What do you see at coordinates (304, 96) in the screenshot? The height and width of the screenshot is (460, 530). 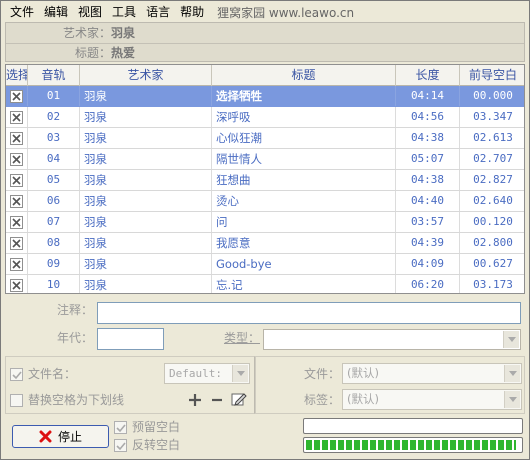 I see `track-title: 选择牺牲` at bounding box center [304, 96].